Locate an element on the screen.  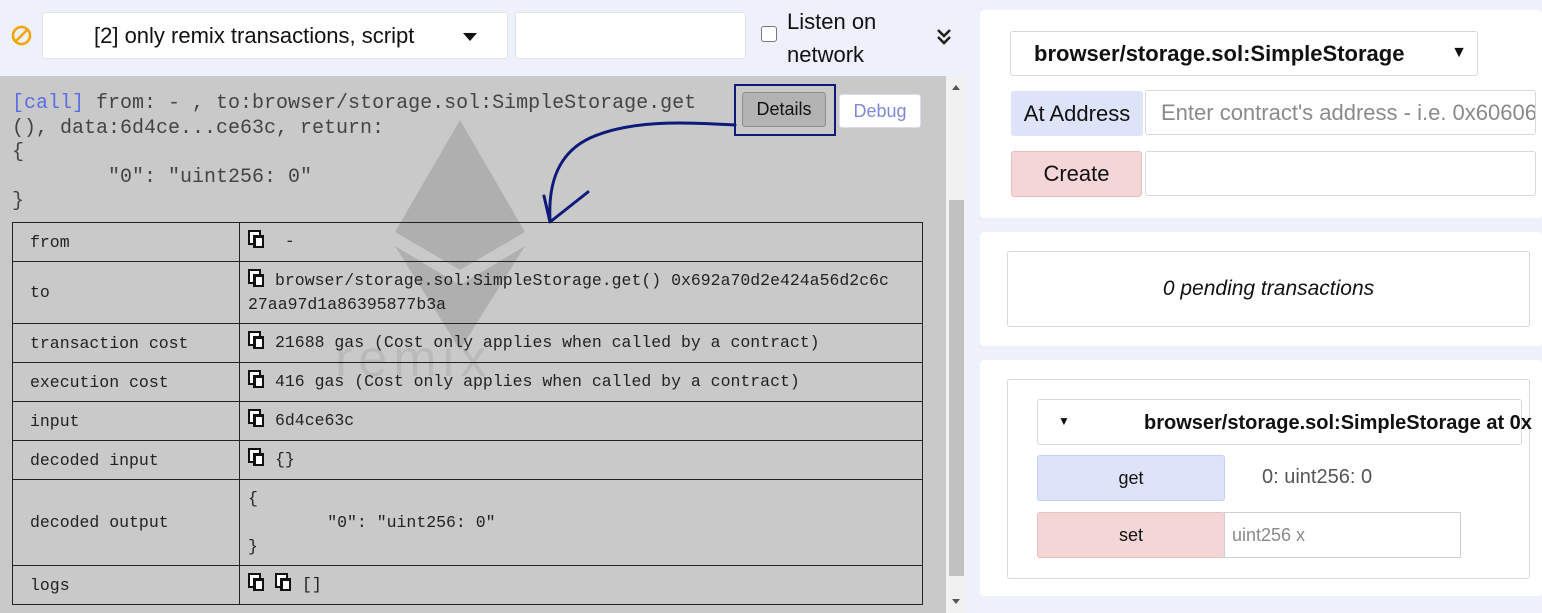
caret-down-icon: ▼ is located at coordinates (1064, 421).